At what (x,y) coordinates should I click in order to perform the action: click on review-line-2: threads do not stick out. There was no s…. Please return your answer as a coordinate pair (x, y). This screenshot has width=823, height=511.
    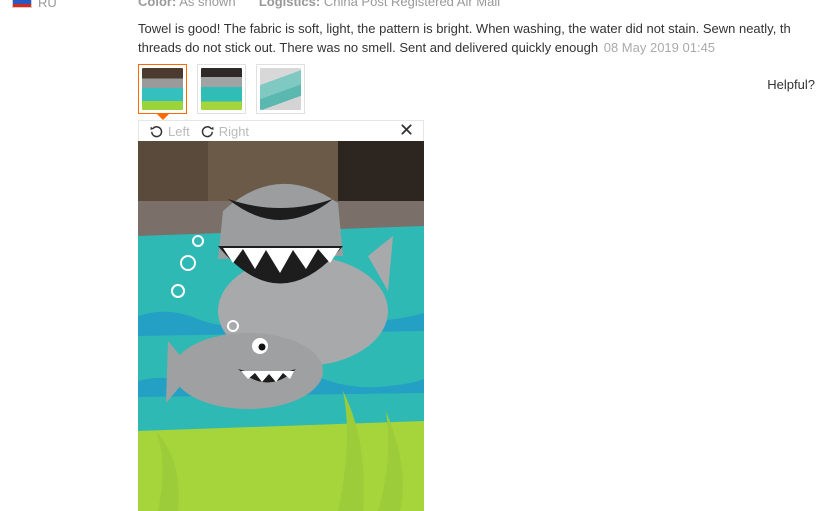
    Looking at the image, I should click on (480, 47).